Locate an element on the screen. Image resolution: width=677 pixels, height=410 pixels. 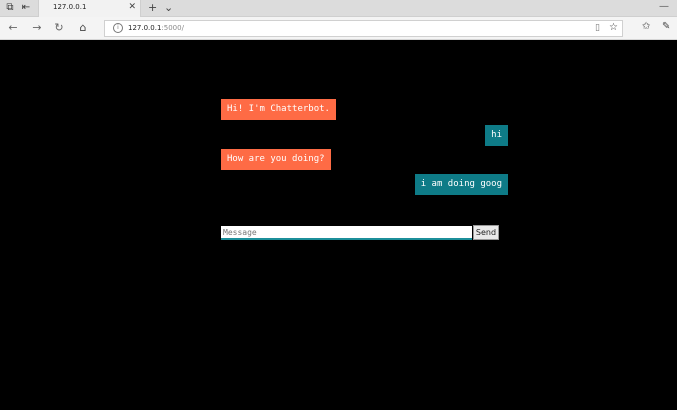
minimize-icon: — is located at coordinates (664, 6).